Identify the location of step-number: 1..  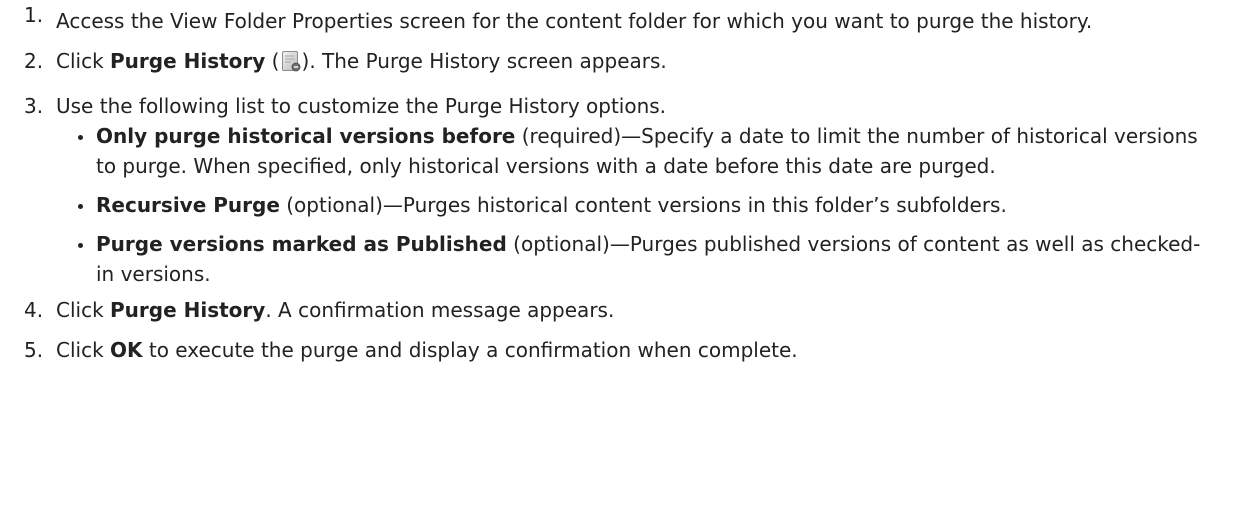
(34, 15).